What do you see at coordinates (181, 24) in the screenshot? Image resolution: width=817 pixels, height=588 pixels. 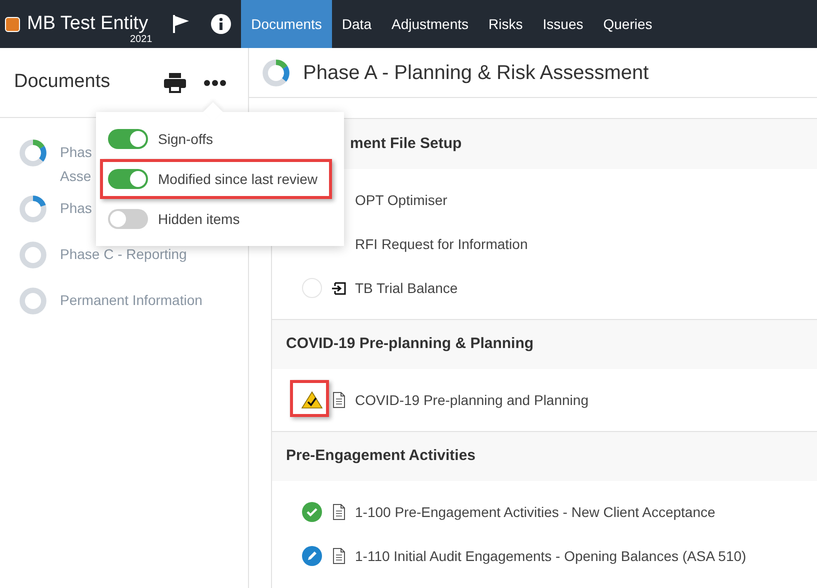 I see `flag-icon` at bounding box center [181, 24].